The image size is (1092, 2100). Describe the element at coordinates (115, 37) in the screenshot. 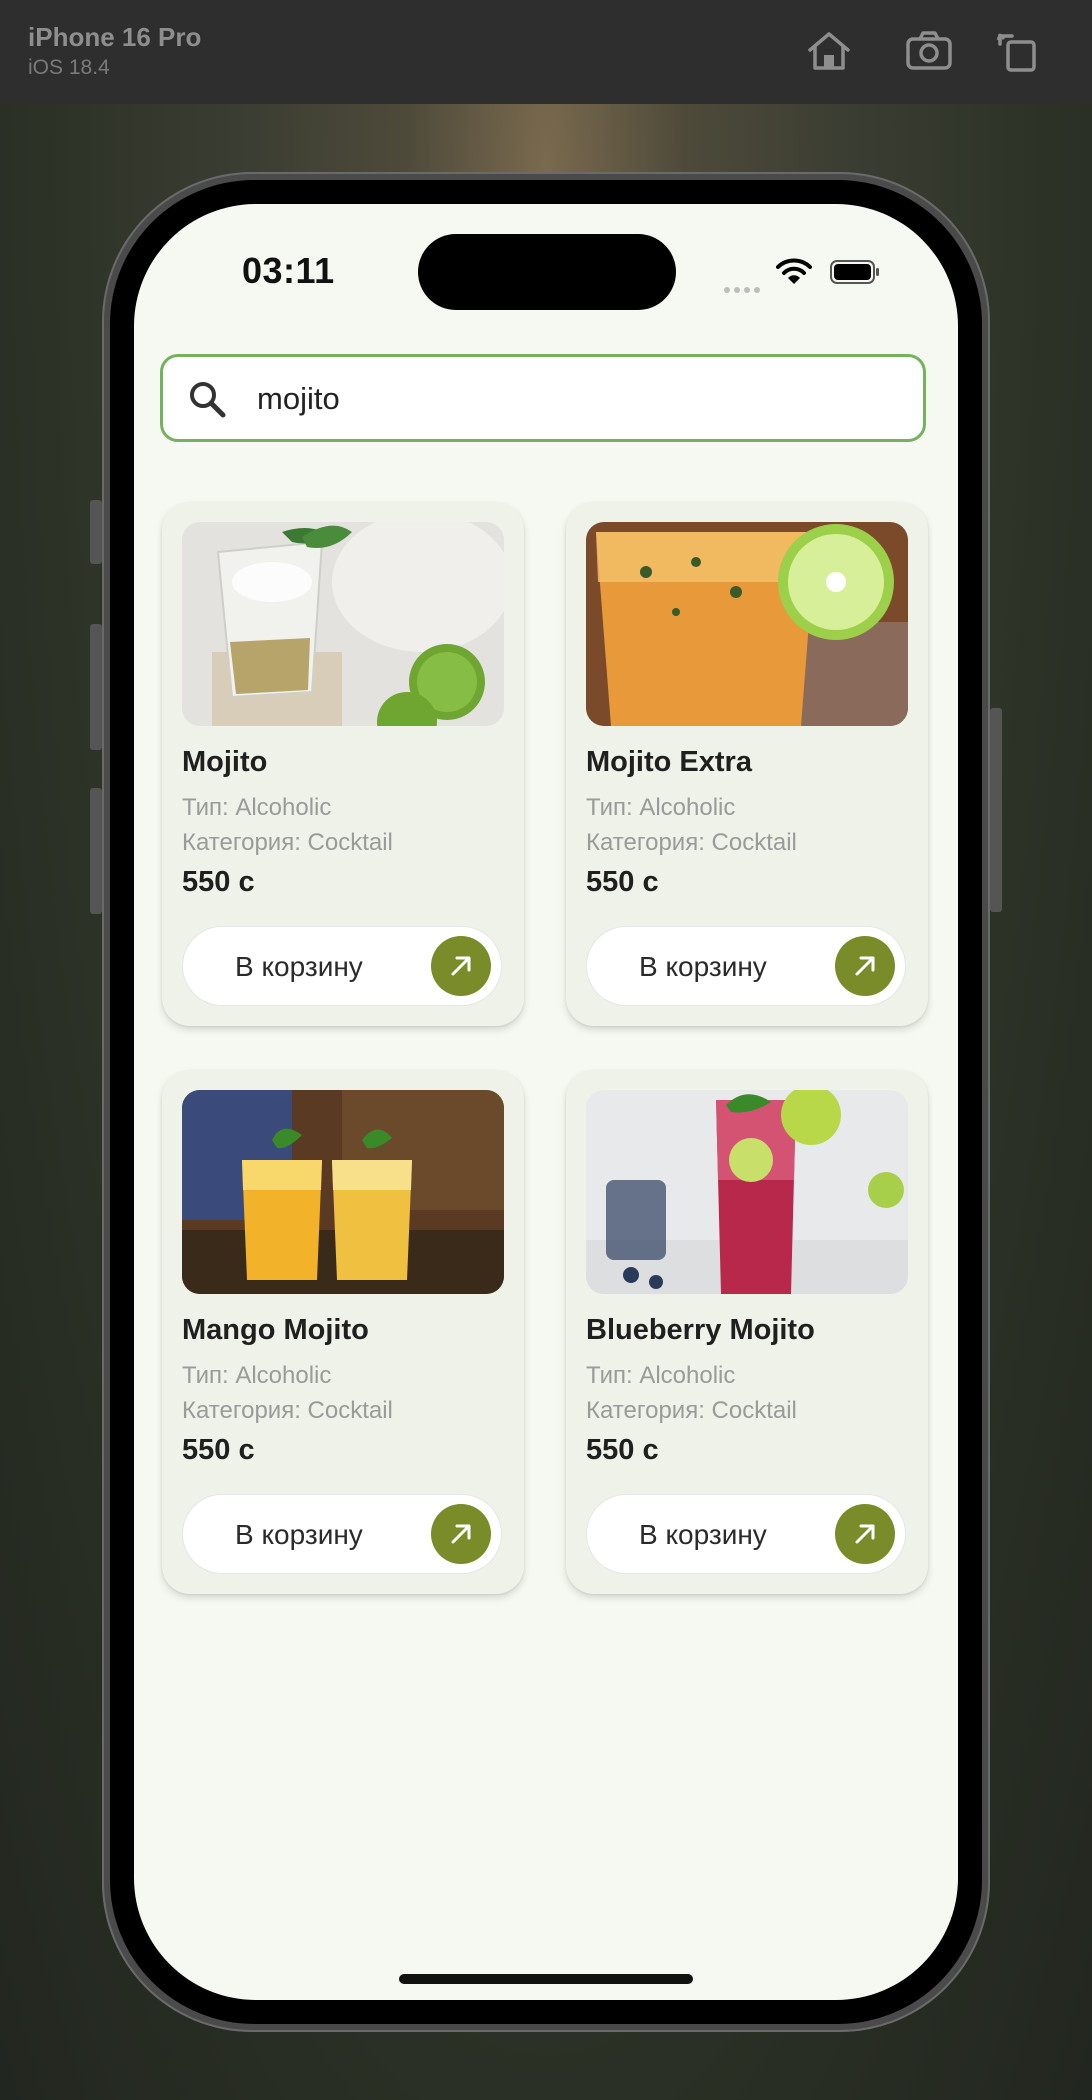

I see `device-name: iPhone 16 Pro` at that location.